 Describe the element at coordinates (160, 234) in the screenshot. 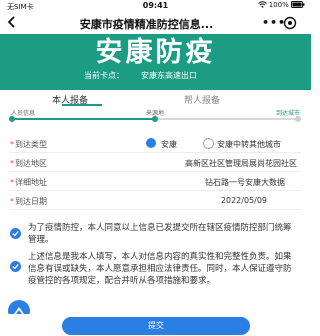

I see `consent-privacy-text: 为了疫情防控，本人同意以上信息已发提交所在辖区疫情防控部门统筹管理。` at that location.